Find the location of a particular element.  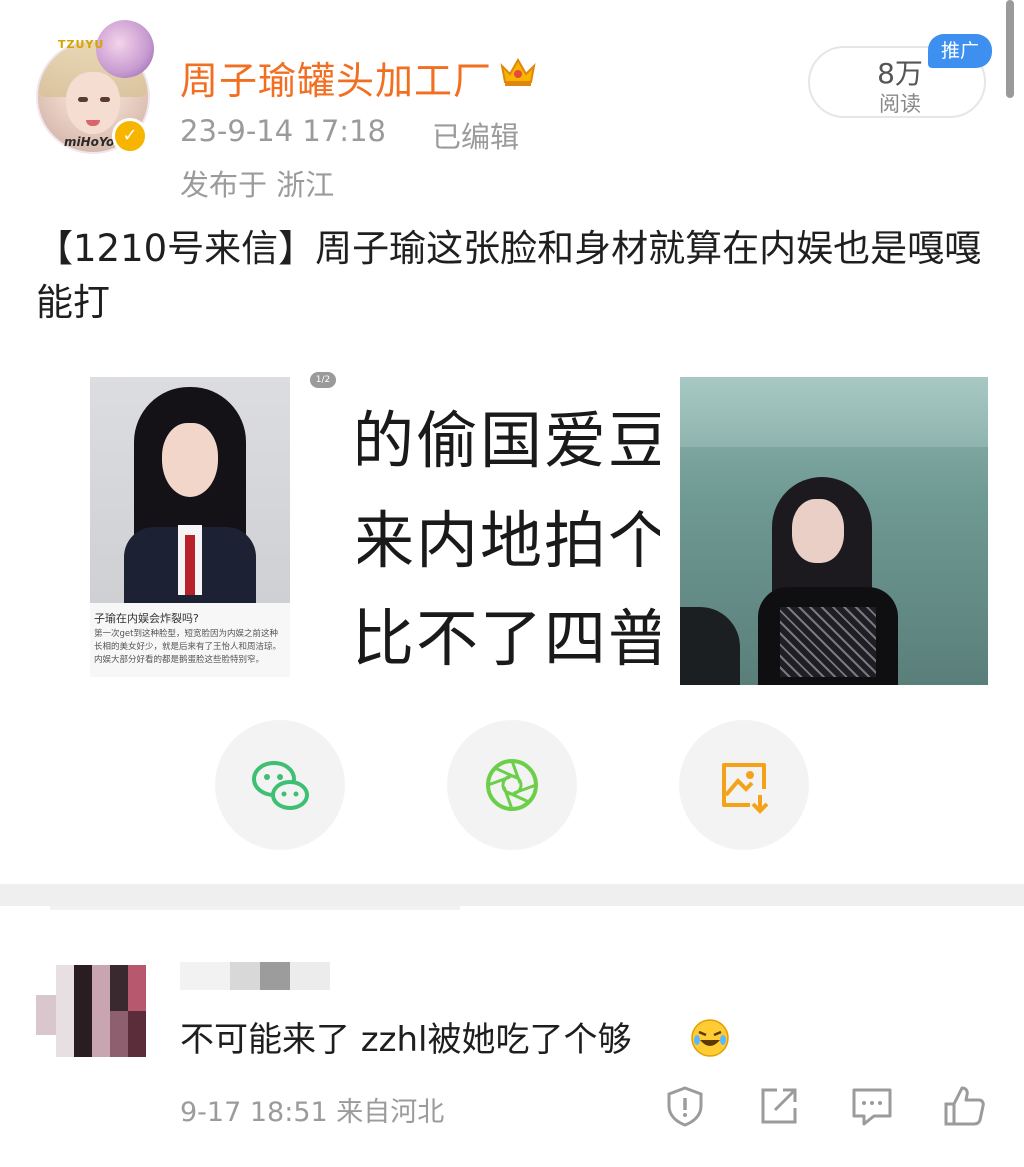

image-text-line-3: 比不了四普 is located at coordinates (509, 638).